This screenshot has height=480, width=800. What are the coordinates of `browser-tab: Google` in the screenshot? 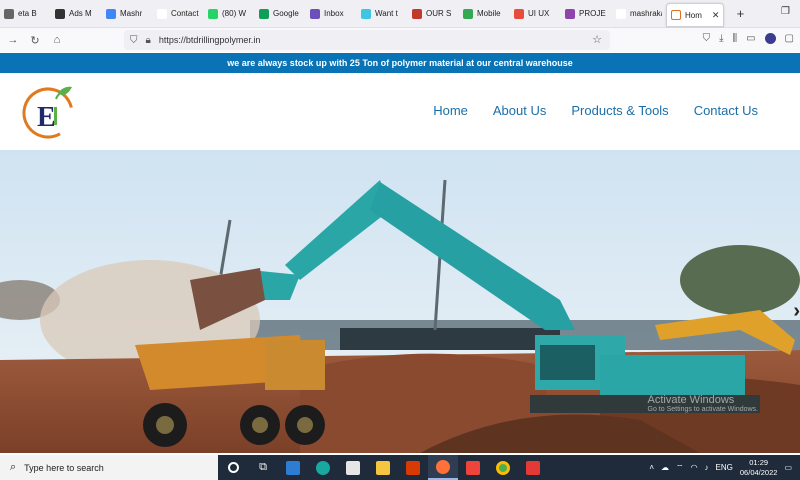 It's located at (280, 14).